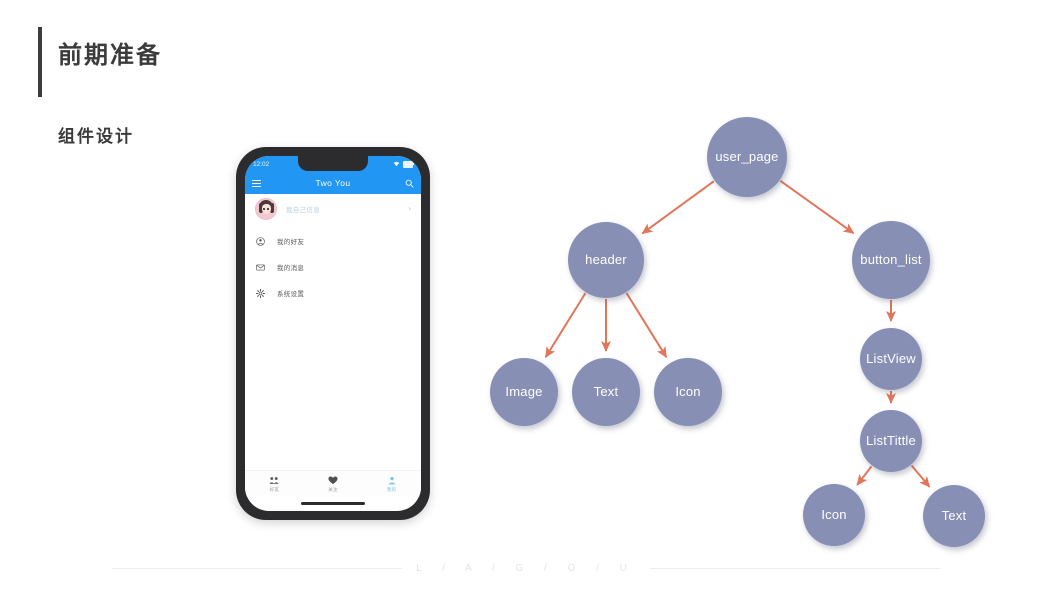 The width and height of the screenshot is (1052, 597). I want to click on home-indicator, so click(333, 503).